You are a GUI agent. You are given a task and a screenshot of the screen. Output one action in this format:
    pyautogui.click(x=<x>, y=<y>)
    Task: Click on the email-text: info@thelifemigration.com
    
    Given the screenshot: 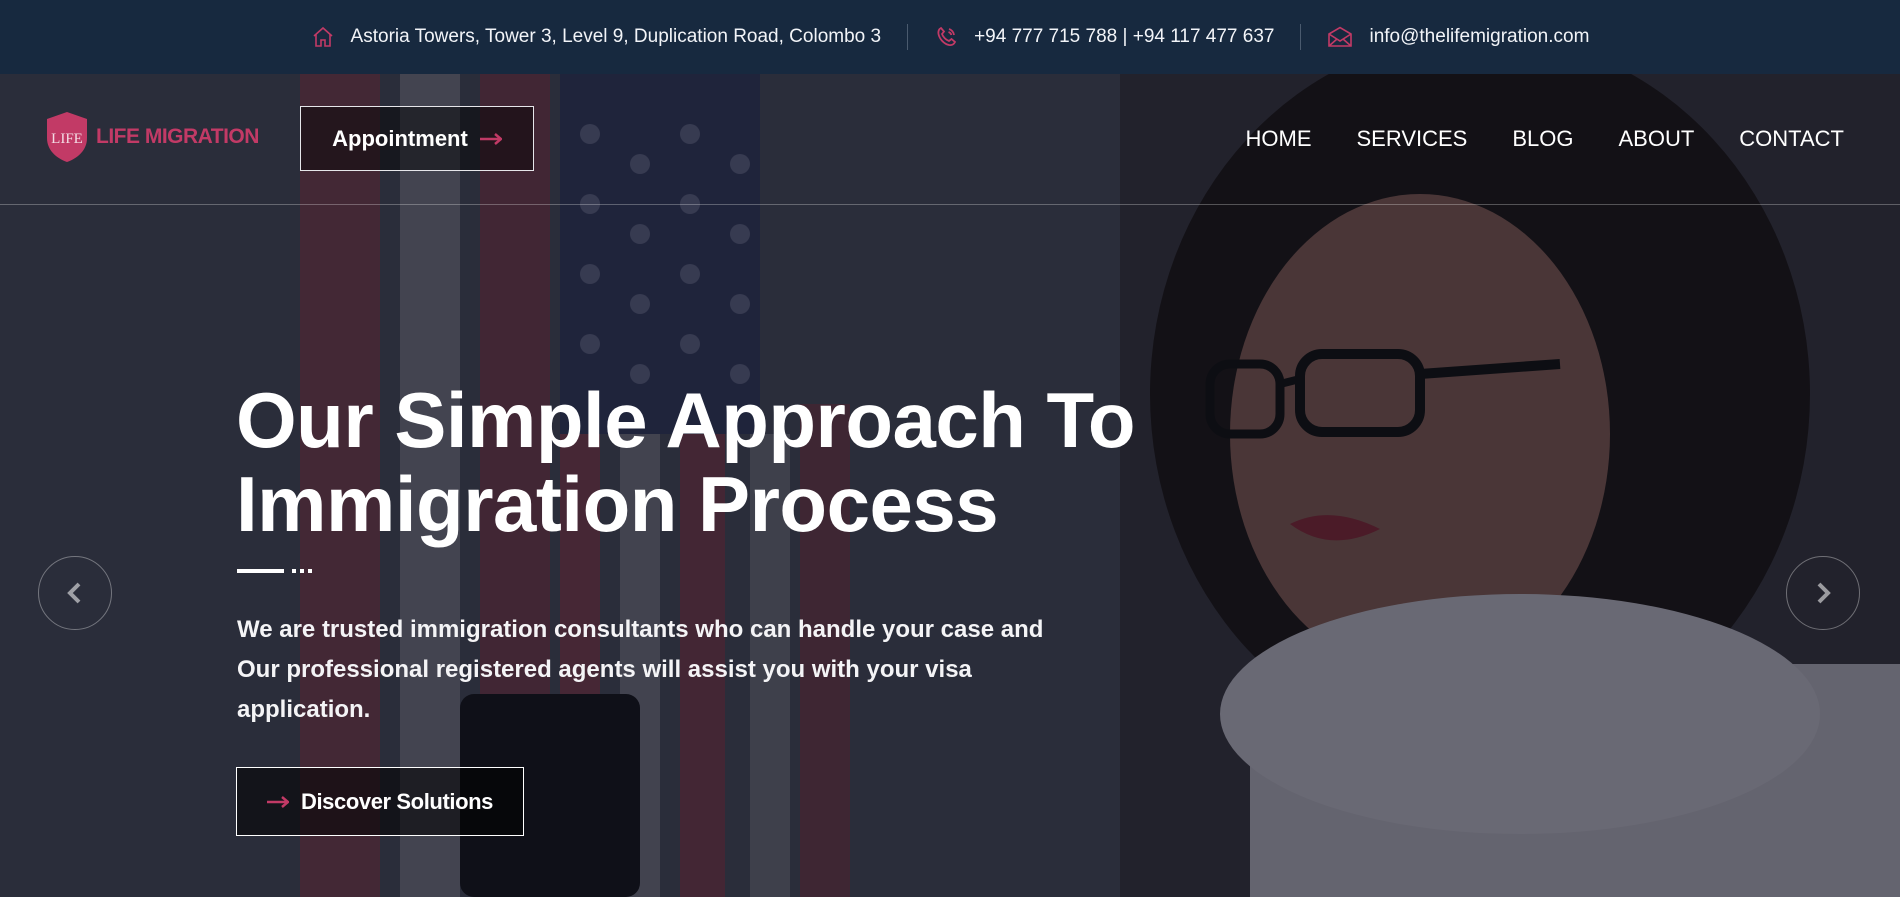 What is the action you would take?
    pyautogui.click(x=1479, y=36)
    